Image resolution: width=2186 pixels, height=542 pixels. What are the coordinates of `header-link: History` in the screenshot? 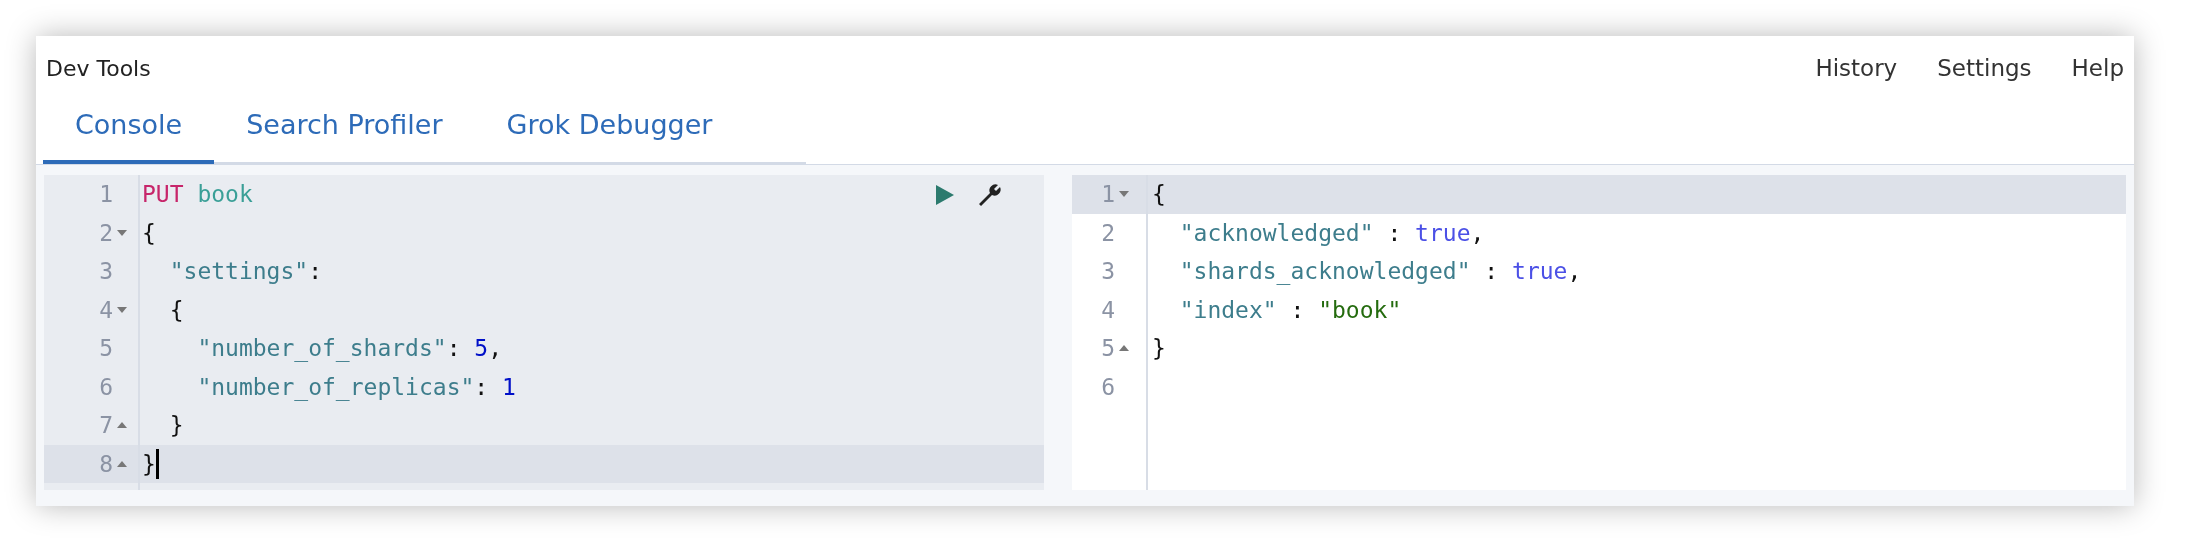 It's located at (1856, 68).